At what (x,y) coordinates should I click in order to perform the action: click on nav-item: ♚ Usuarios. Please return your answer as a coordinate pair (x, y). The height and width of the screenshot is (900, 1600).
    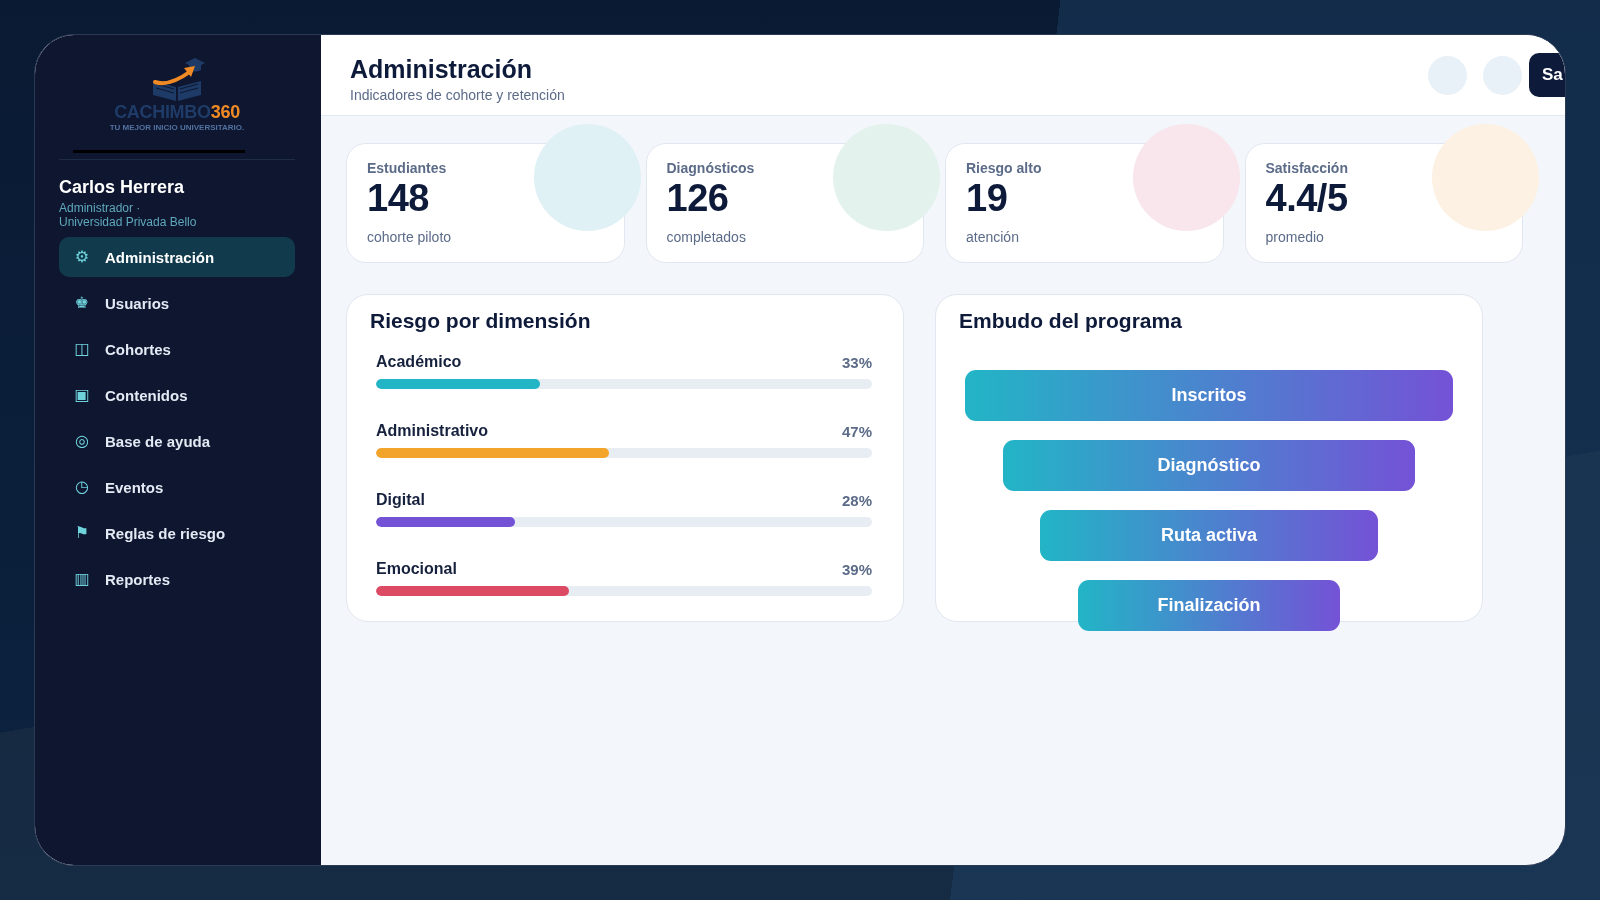
    Looking at the image, I should click on (177, 303).